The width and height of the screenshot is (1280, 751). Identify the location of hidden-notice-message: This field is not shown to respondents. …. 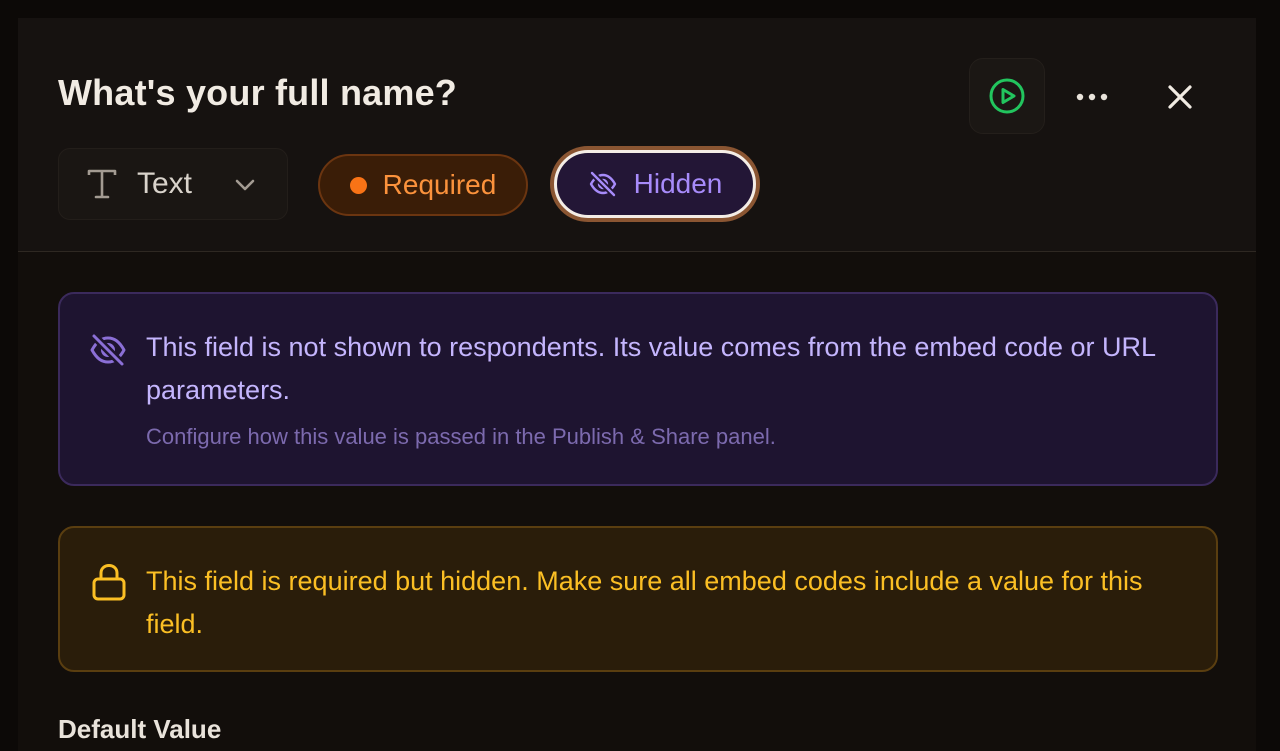
(650, 368).